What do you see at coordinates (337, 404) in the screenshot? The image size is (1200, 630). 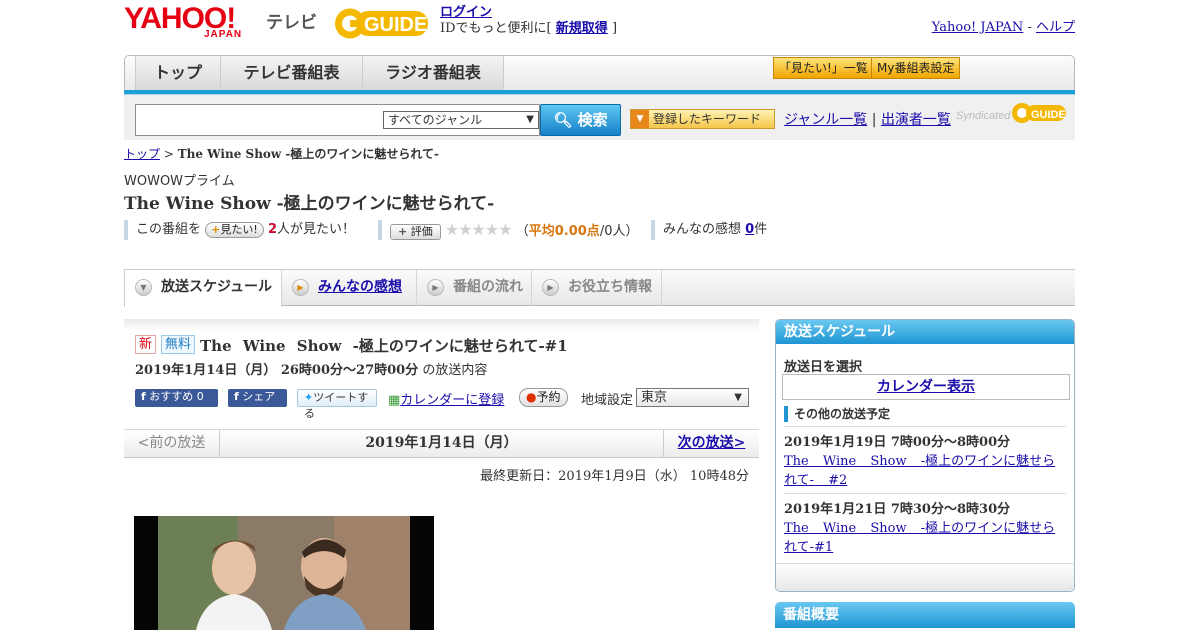 I see `tweet-button: ✦ツイートする` at bounding box center [337, 404].